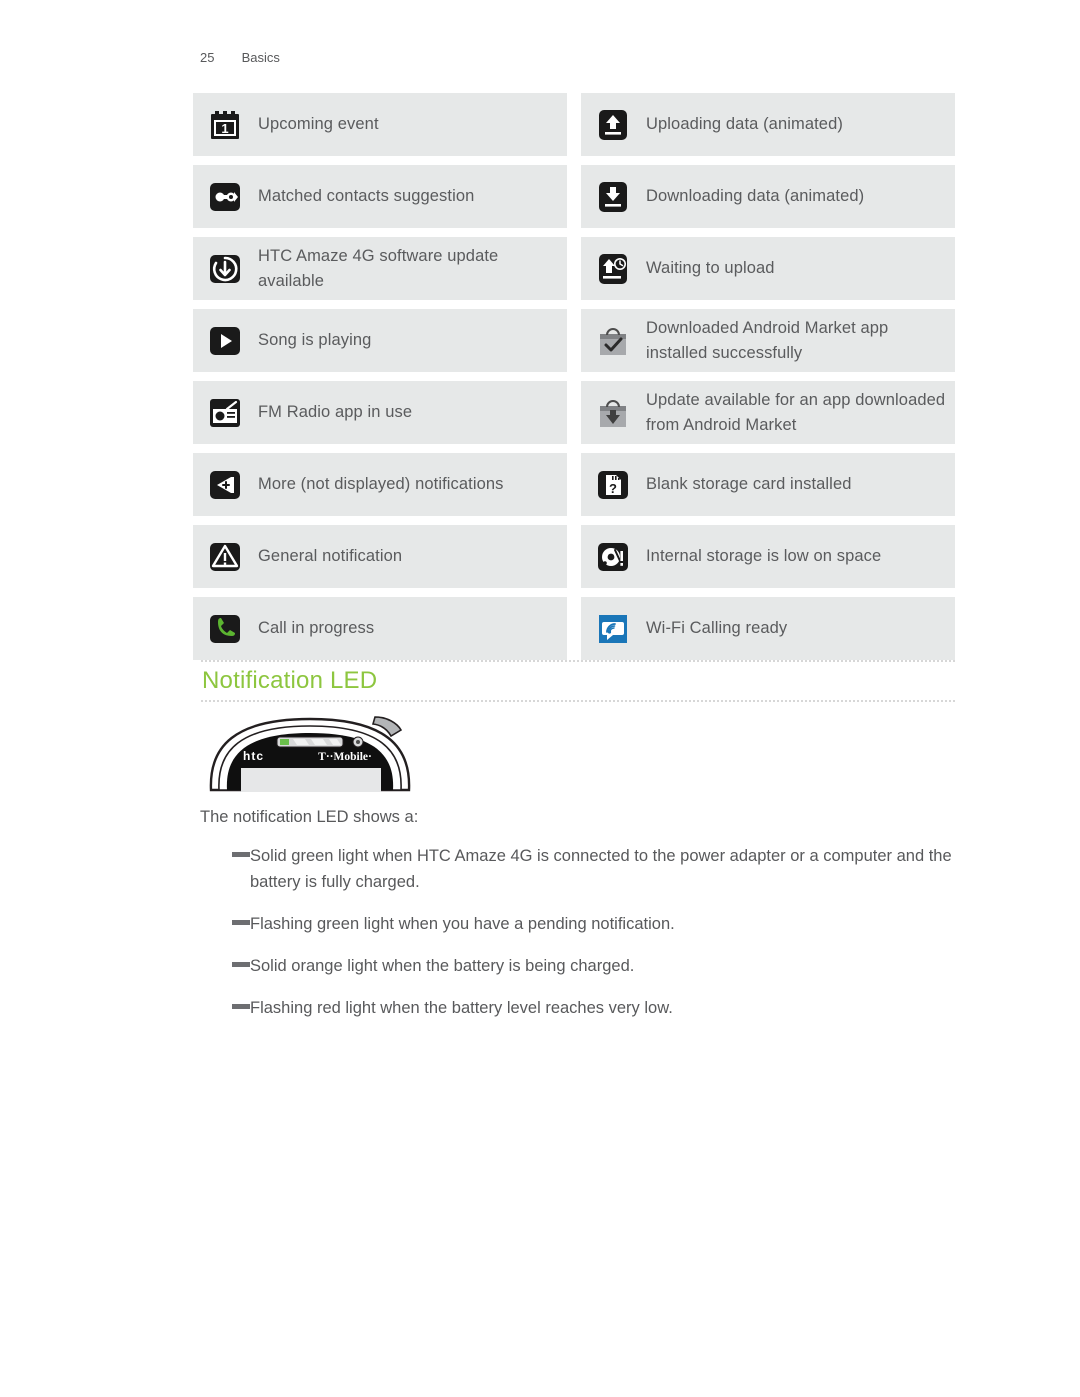 This screenshot has height=1397, width=1080. I want to click on page-header: 25 Basics, so click(240, 57).